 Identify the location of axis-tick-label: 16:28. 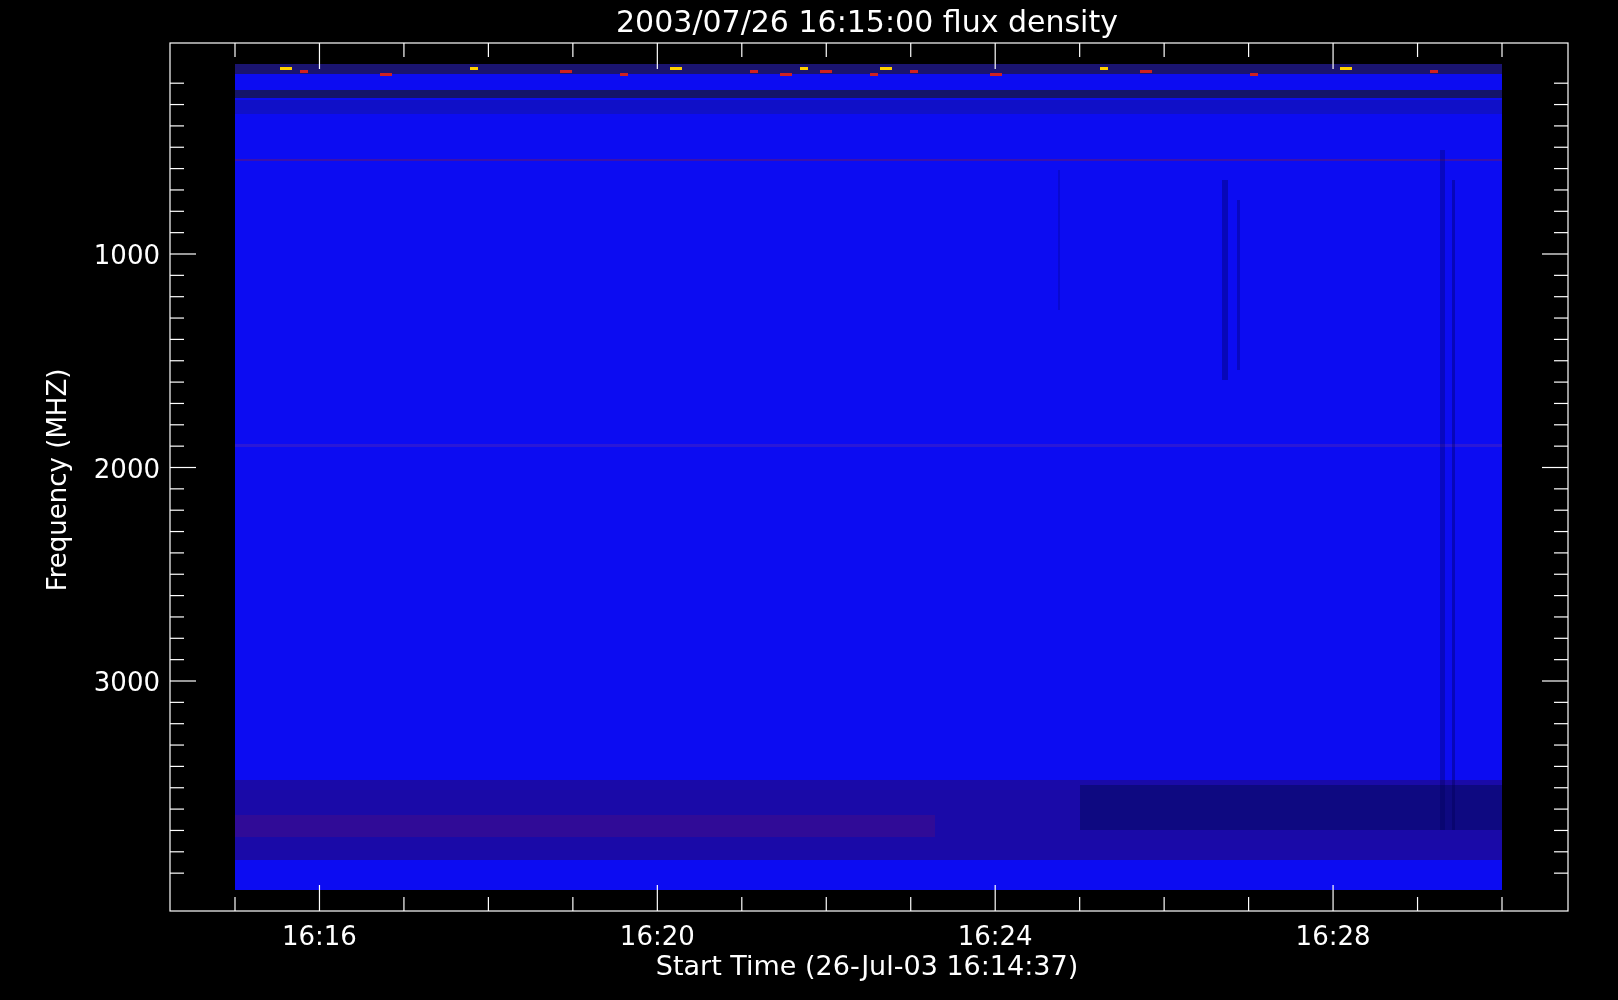
(1333, 936).